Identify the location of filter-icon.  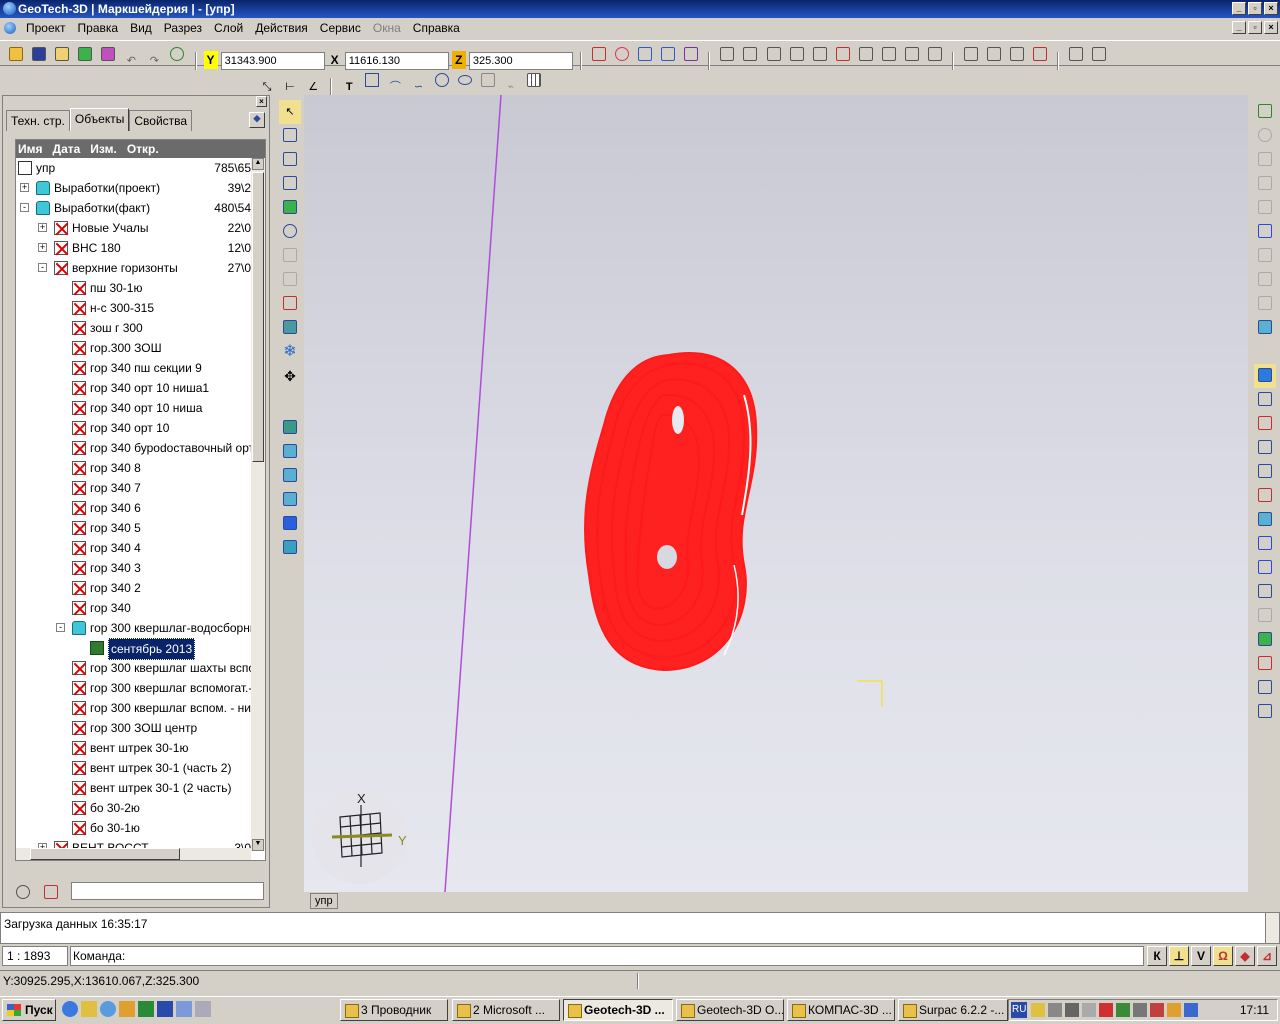
(51, 892).